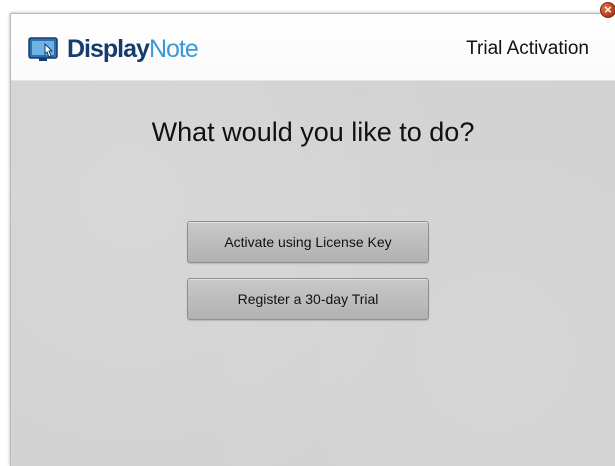  What do you see at coordinates (607, 10) in the screenshot?
I see `close-icon: ×` at bounding box center [607, 10].